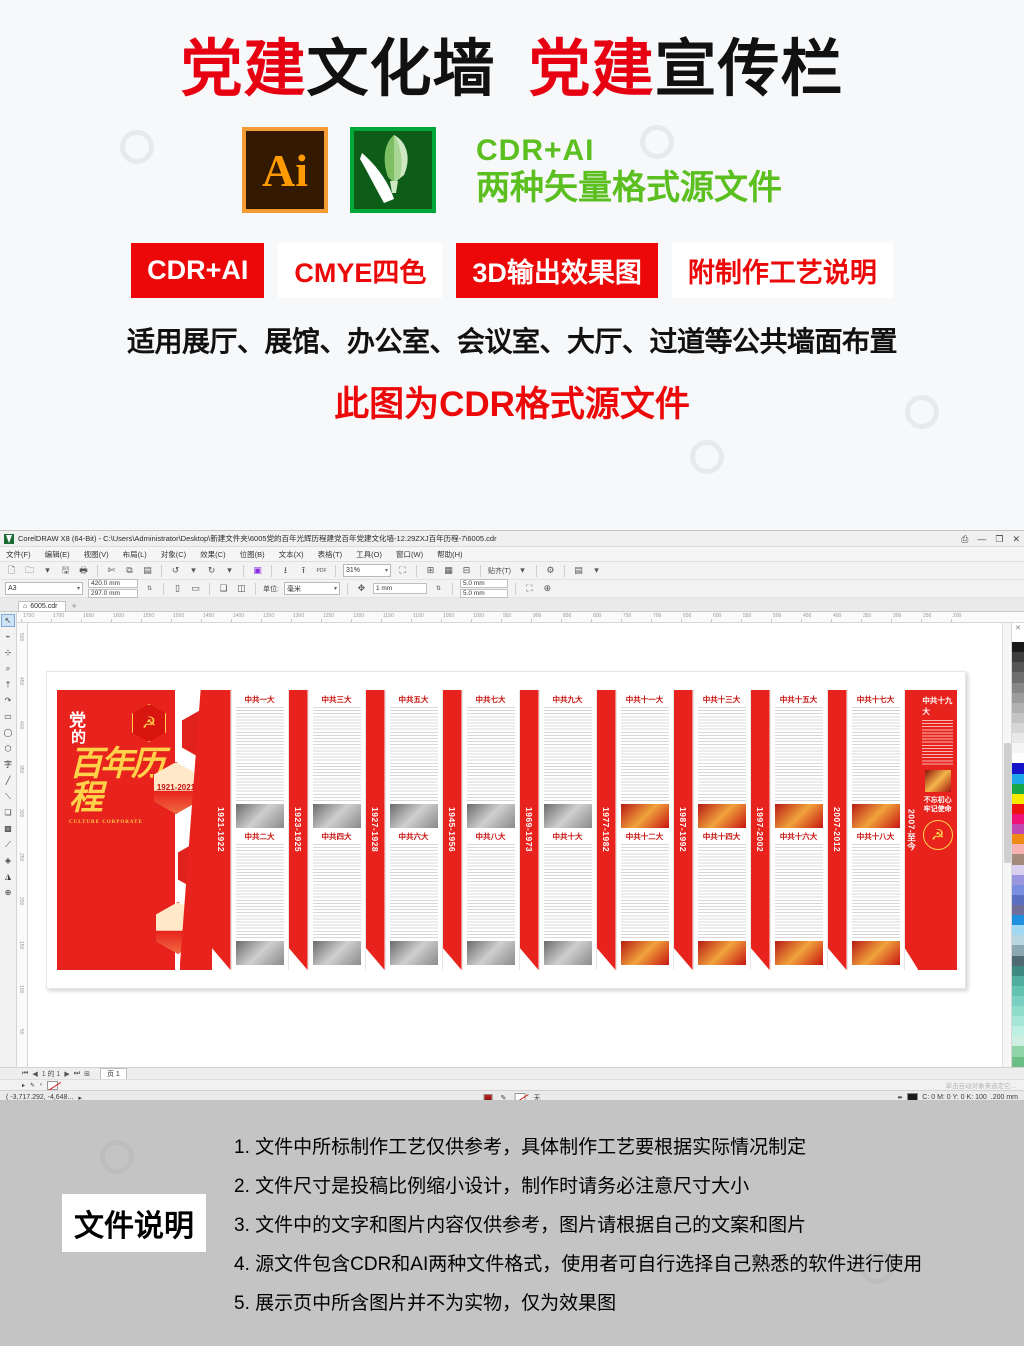  Describe the element at coordinates (1016, 539) in the screenshot. I see `close-icon: ✕` at that location.